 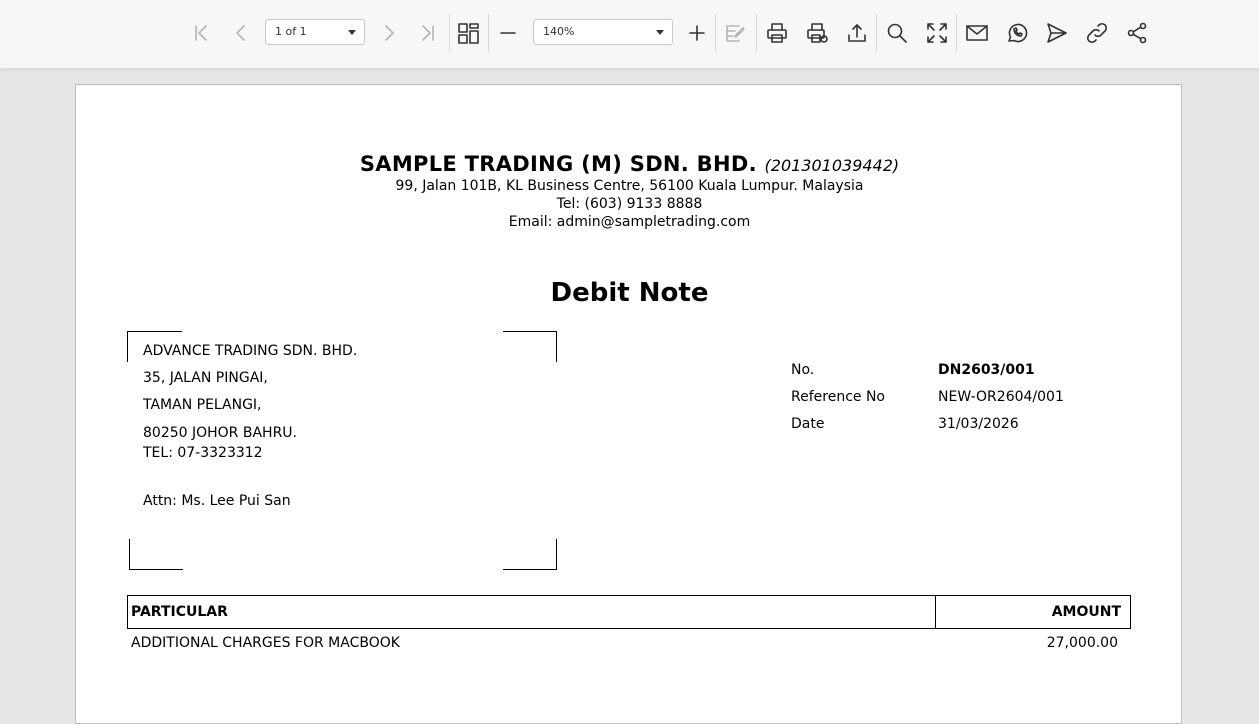 I want to click on zoom-select: 140%, so click(x=603, y=32).